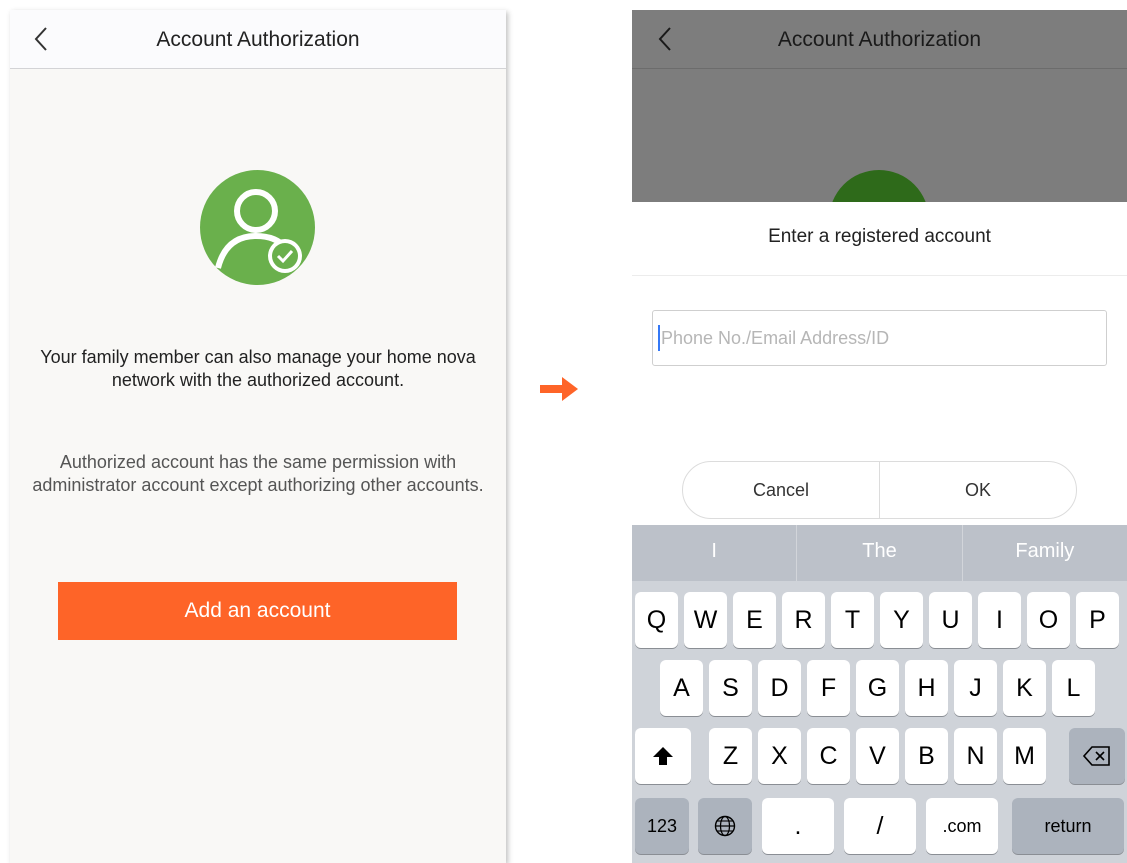  I want to click on return-key: return, so click(1068, 826).